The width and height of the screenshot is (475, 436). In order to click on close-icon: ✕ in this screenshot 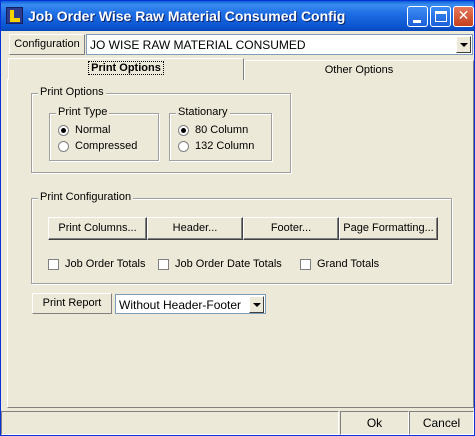, I will do `click(463, 16)`.